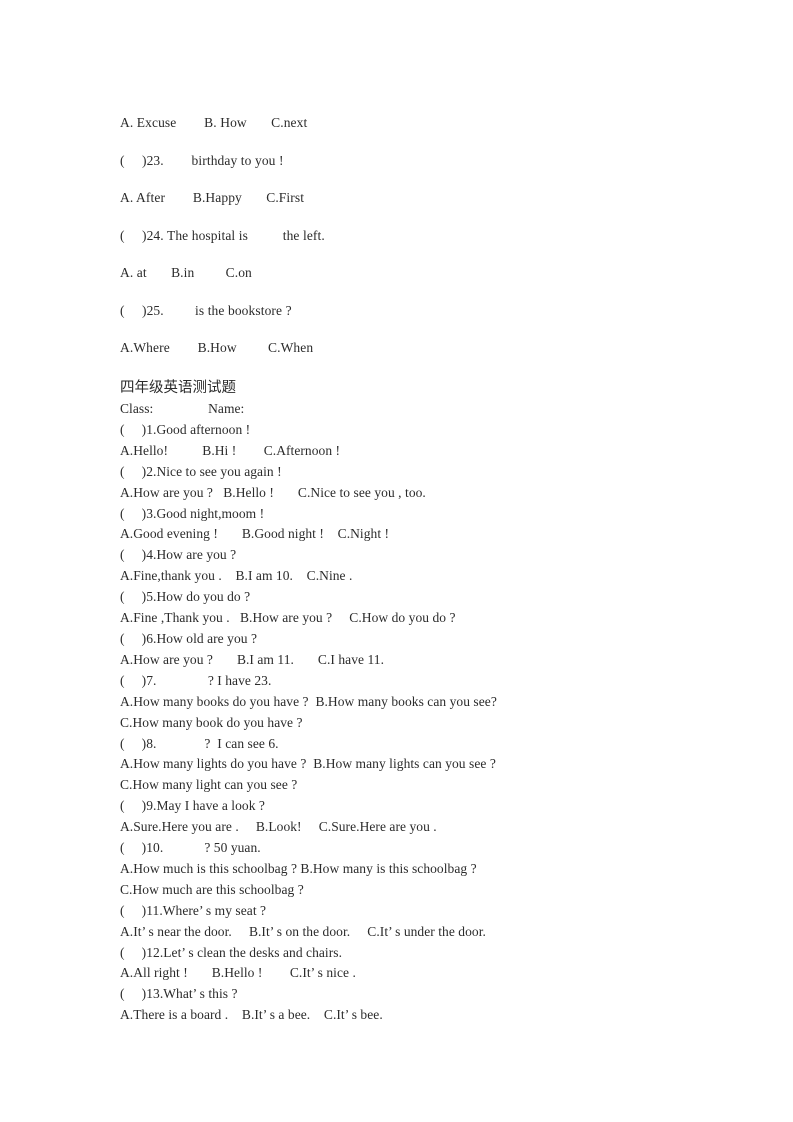  What do you see at coordinates (199, 743) in the screenshot?
I see `question-line-8: ( )8. ? I can see 6.` at bounding box center [199, 743].